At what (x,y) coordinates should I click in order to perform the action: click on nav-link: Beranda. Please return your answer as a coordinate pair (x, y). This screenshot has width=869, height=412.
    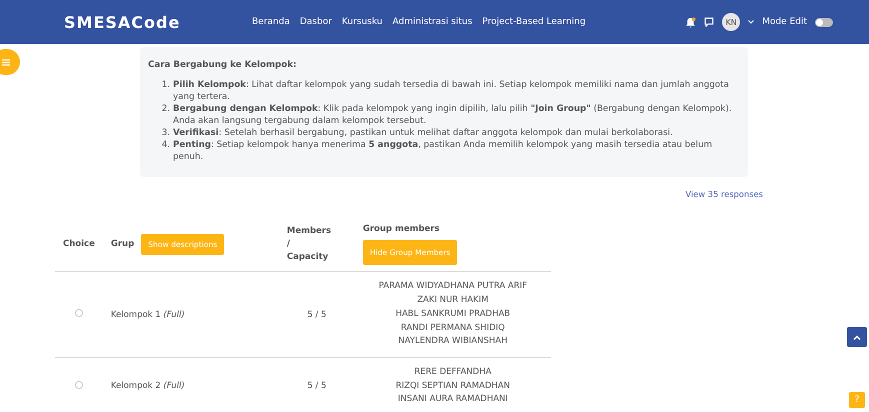
    Looking at the image, I should click on (271, 22).